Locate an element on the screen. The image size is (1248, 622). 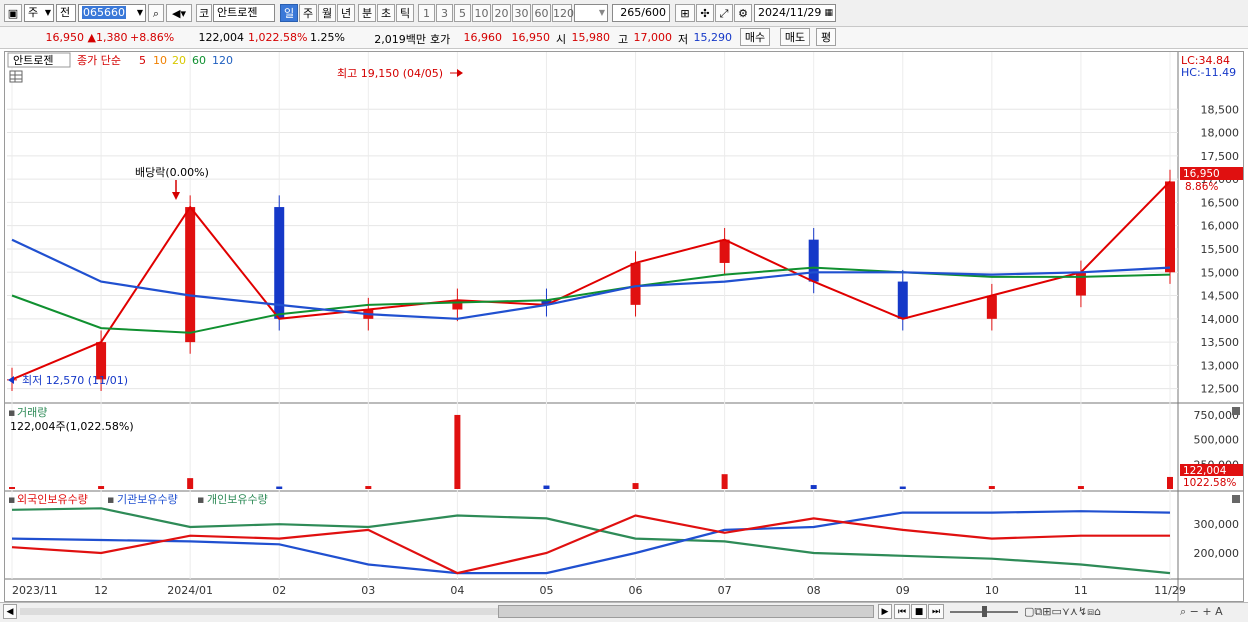
average-button: 평 is located at coordinates (826, 37).